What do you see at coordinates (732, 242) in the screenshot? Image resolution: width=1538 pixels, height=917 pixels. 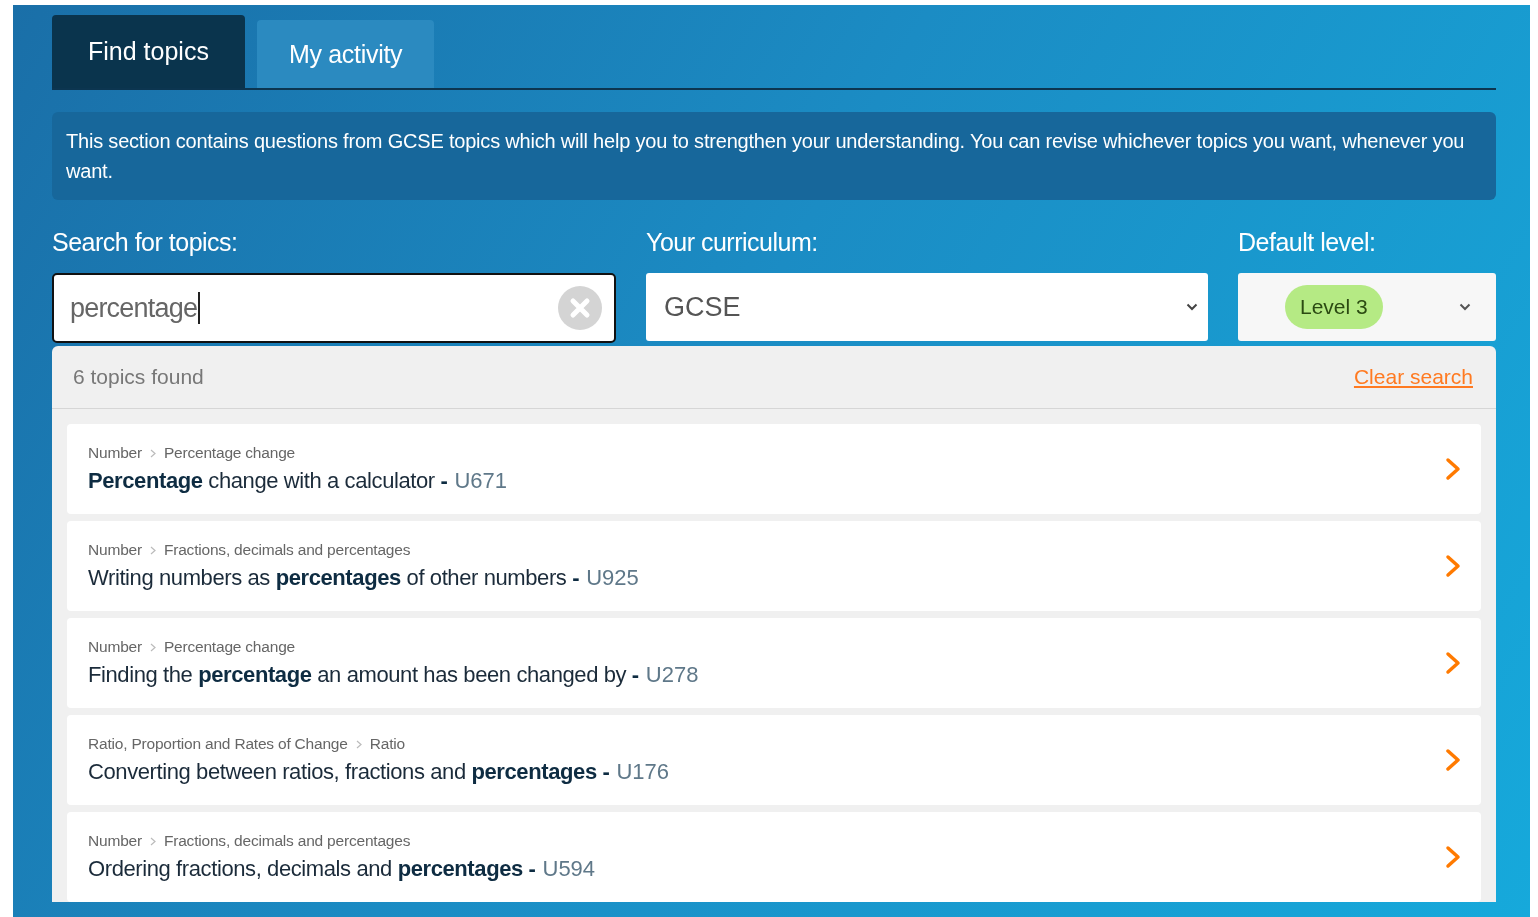 I see `field-label: Your curriculum:` at bounding box center [732, 242].